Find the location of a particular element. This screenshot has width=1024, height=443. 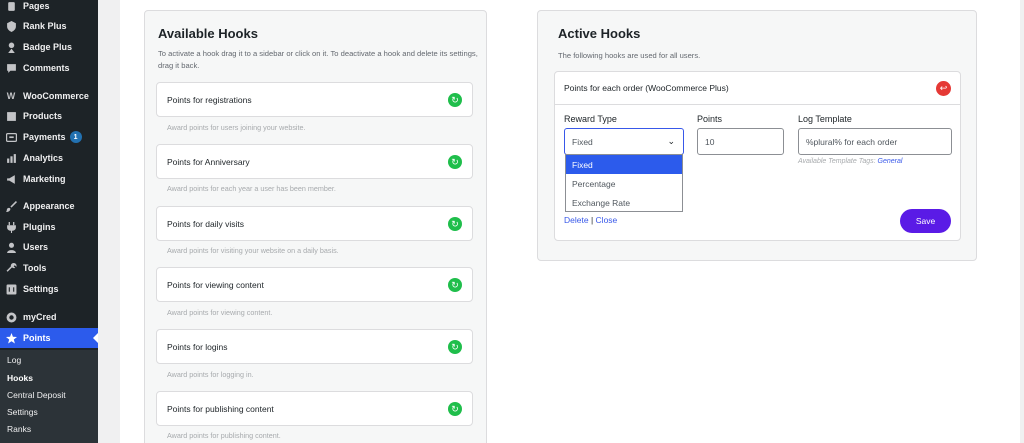

hook-label: Points for Anniversary is located at coordinates (208, 161).